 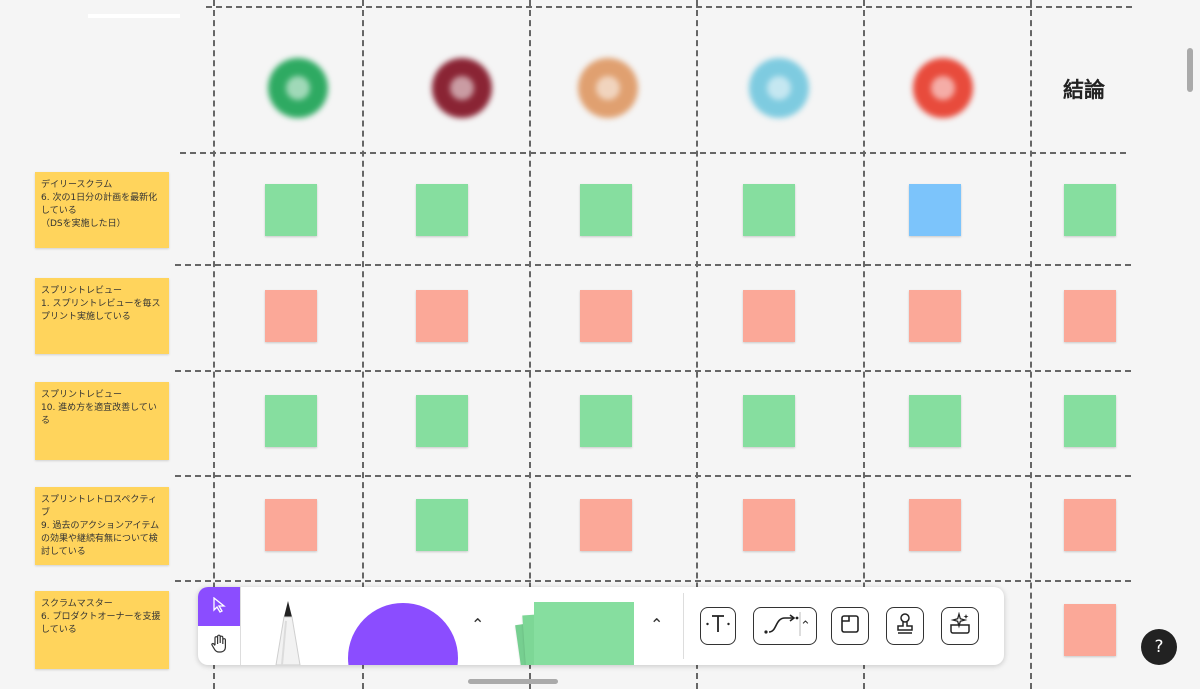 What do you see at coordinates (134, 16) in the screenshot?
I see `canvas-top-strip` at bounding box center [134, 16].